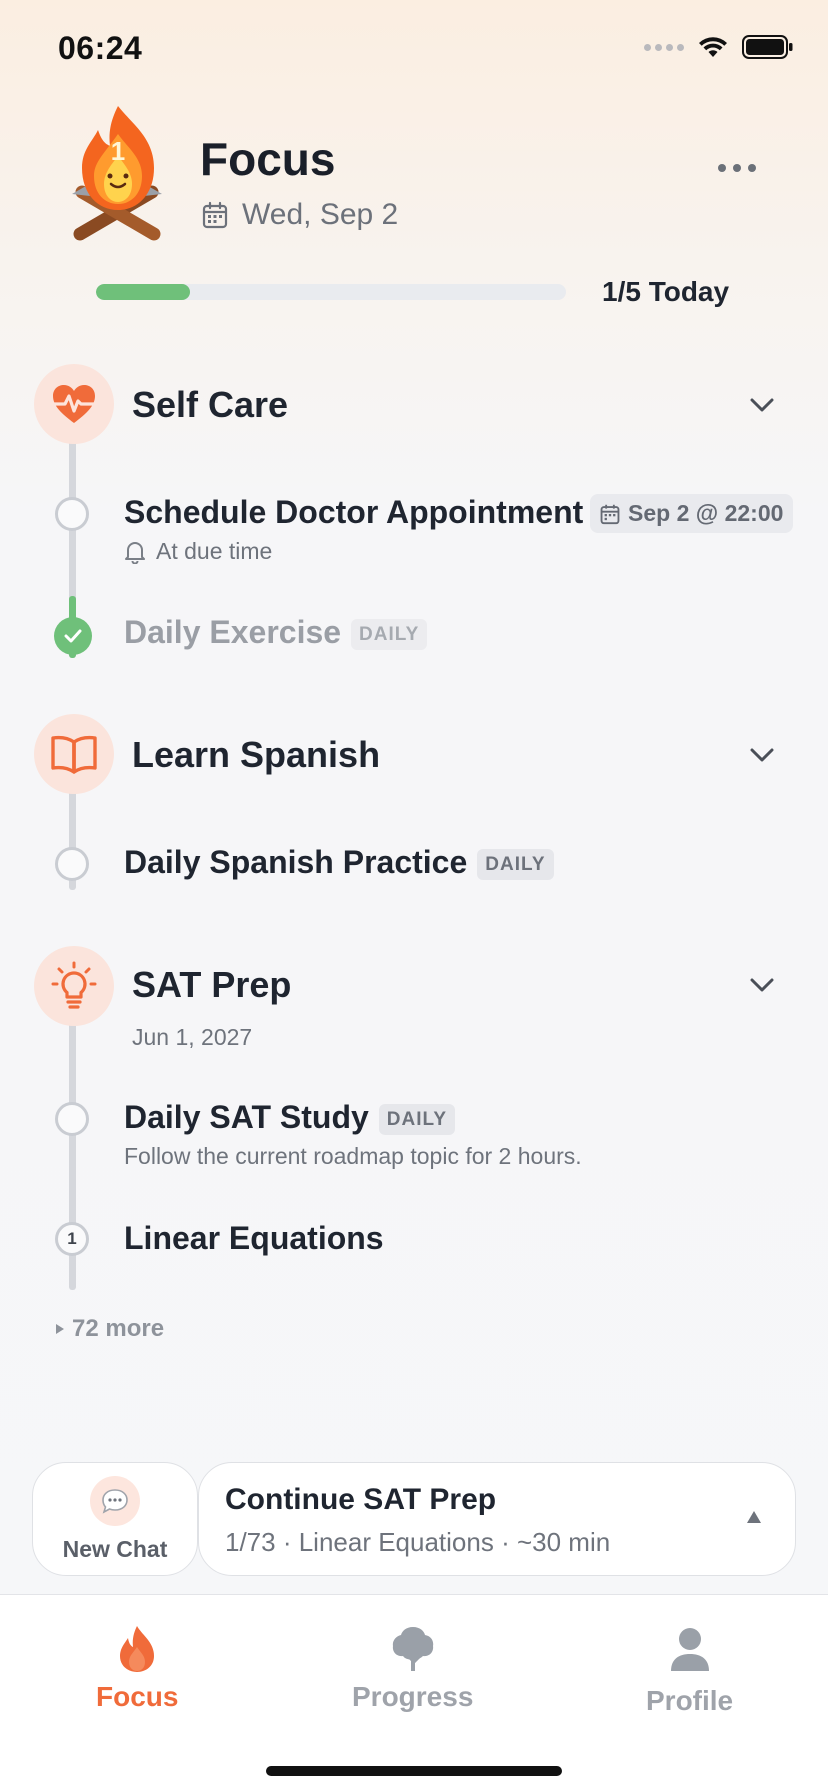 This screenshot has width=828, height=1792. What do you see at coordinates (137, 1649) in the screenshot?
I see `flame-icon` at bounding box center [137, 1649].